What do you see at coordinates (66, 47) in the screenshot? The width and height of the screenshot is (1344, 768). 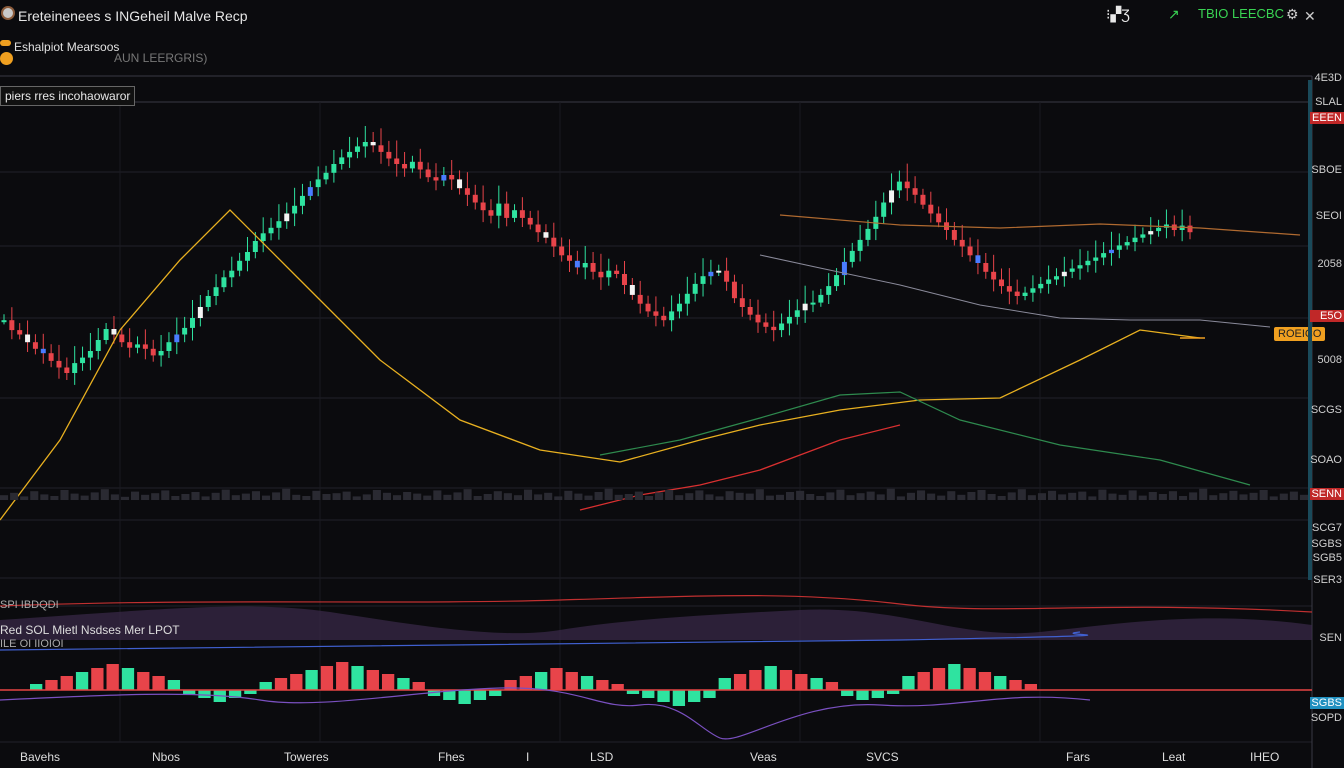 I see `symbol-label: Eshalpiot Mearsoos` at bounding box center [66, 47].